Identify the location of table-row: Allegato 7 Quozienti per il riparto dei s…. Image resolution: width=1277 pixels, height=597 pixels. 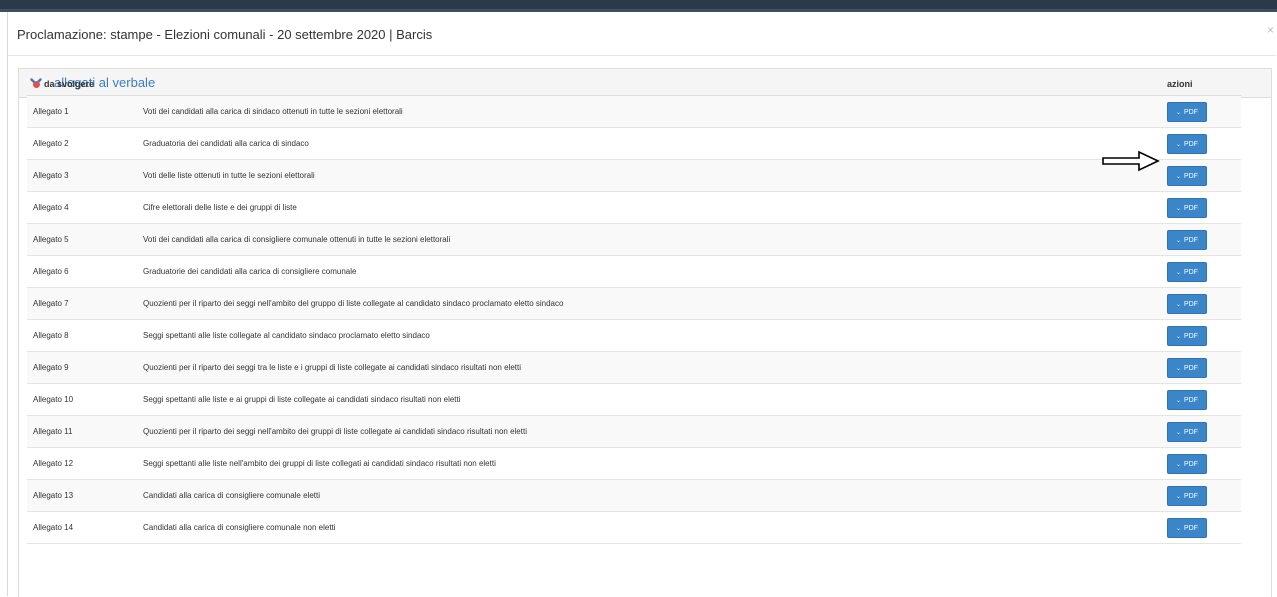
(634, 303).